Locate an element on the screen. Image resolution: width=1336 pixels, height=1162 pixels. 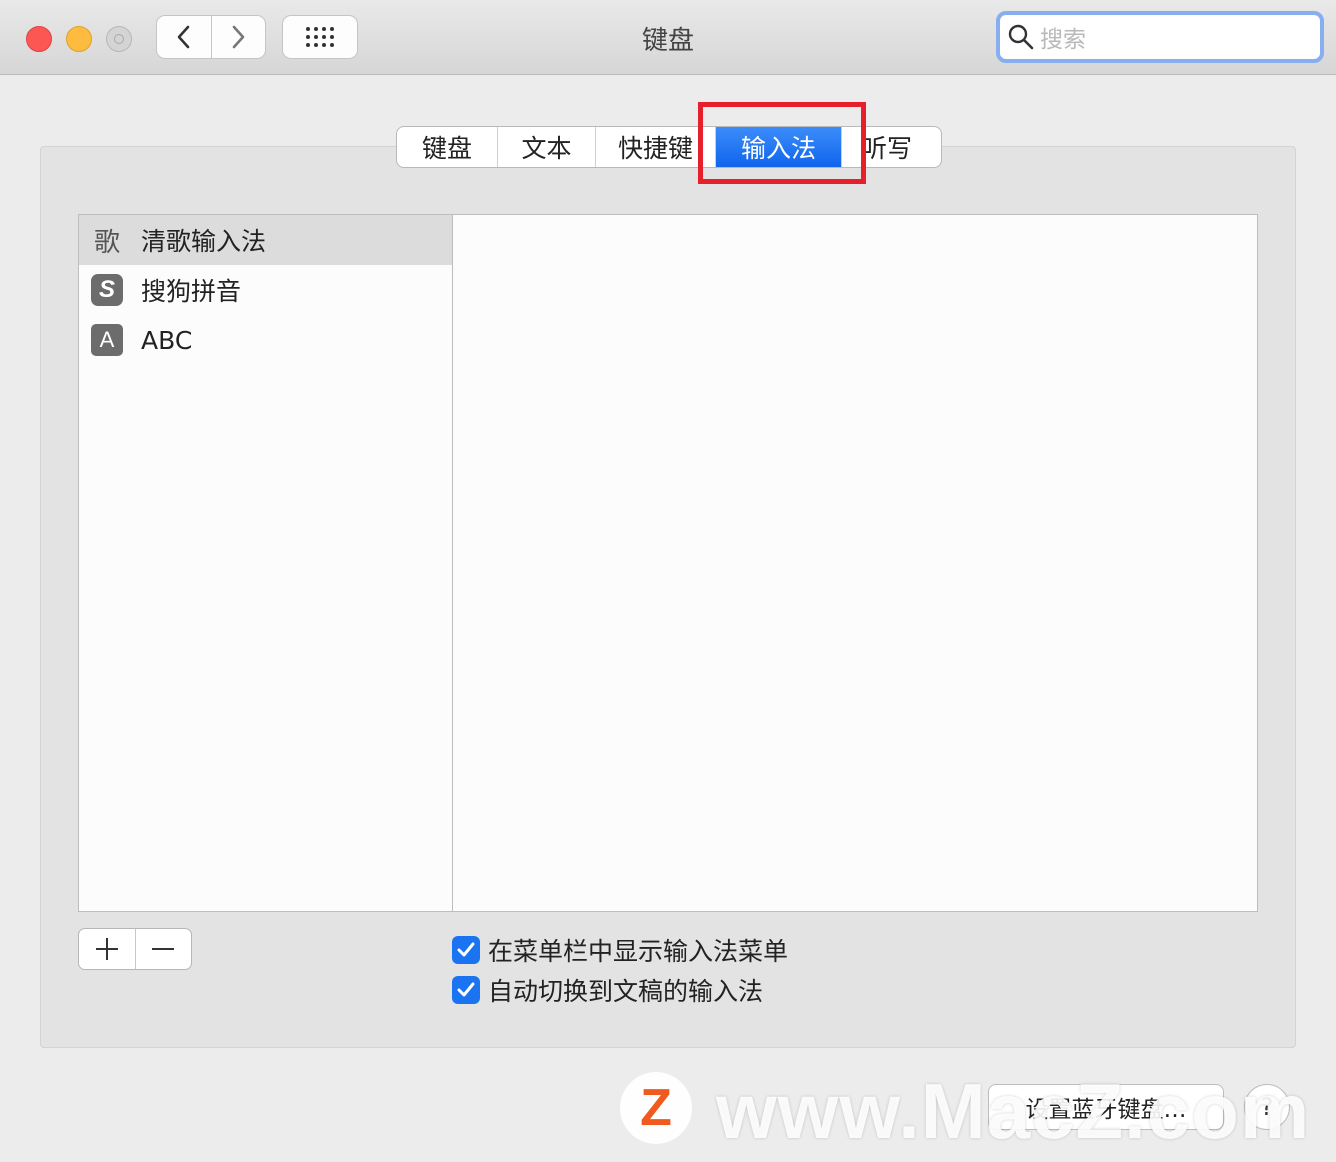
back-button is located at coordinates (184, 37).